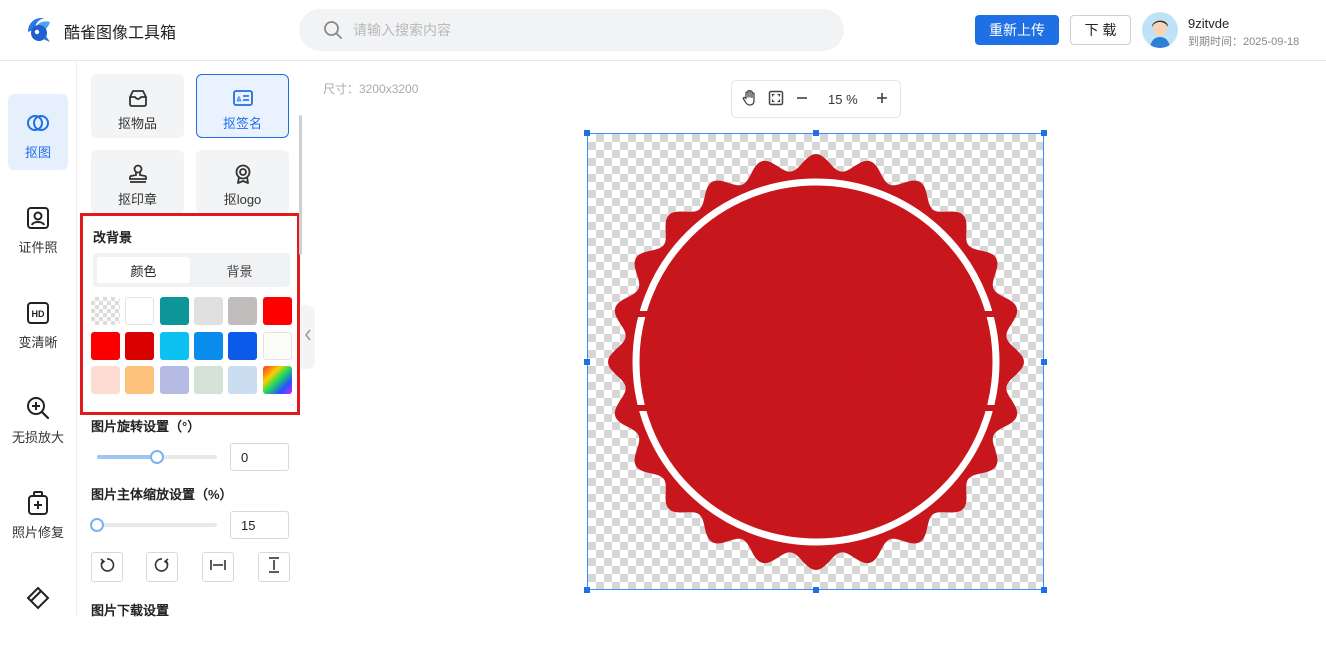  I want to click on search-icon, so click(333, 30).